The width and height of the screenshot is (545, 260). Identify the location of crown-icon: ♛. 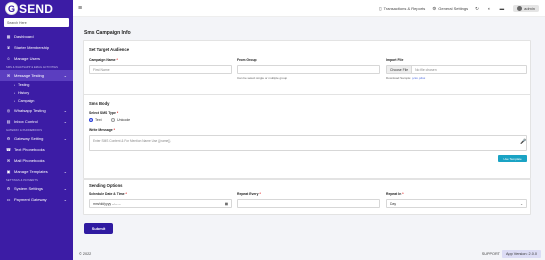
(8, 47).